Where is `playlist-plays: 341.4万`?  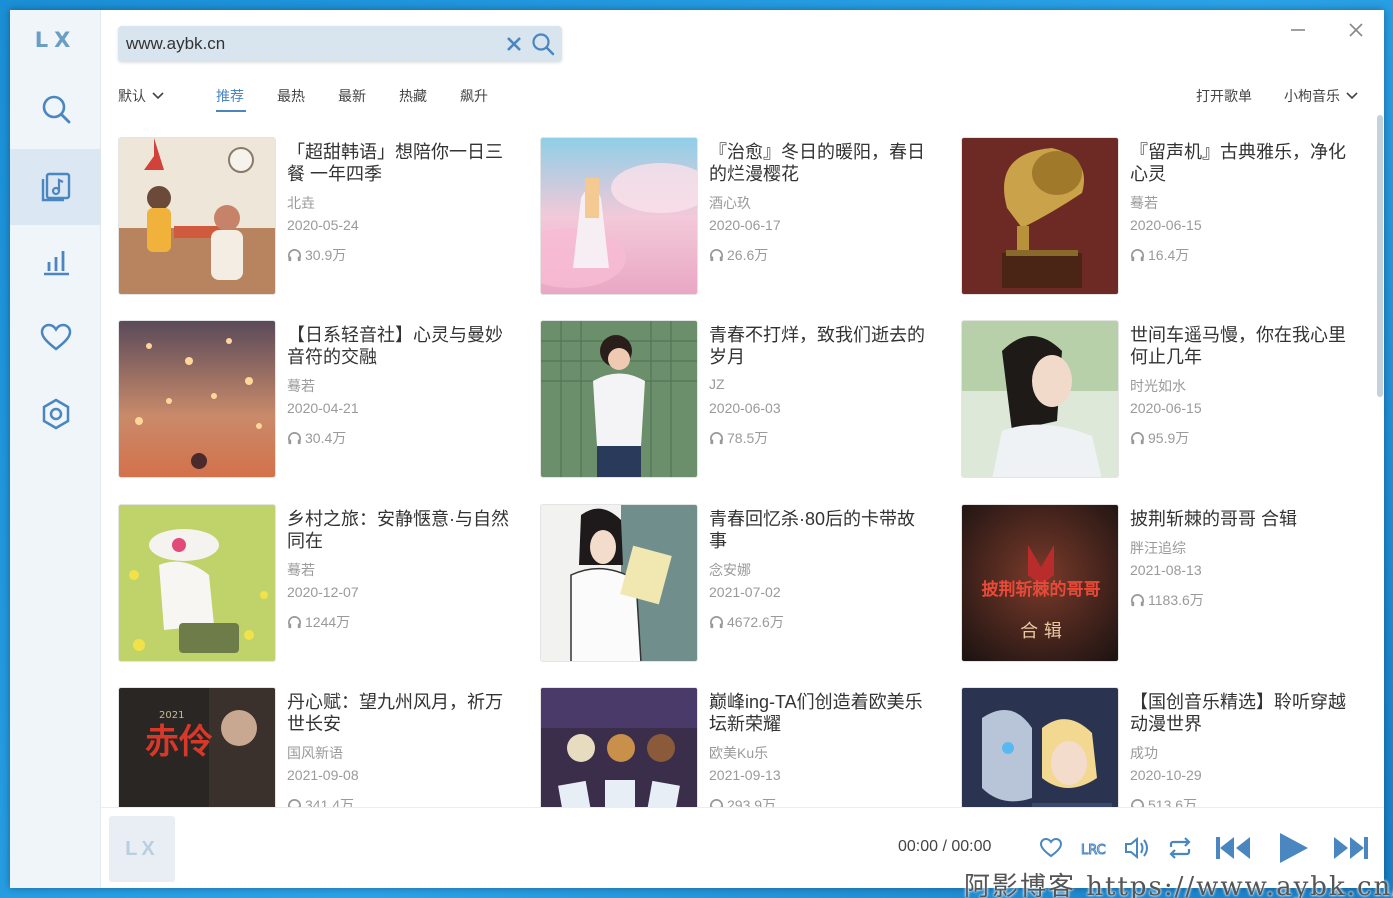 playlist-plays: 341.4万 is located at coordinates (320, 801).